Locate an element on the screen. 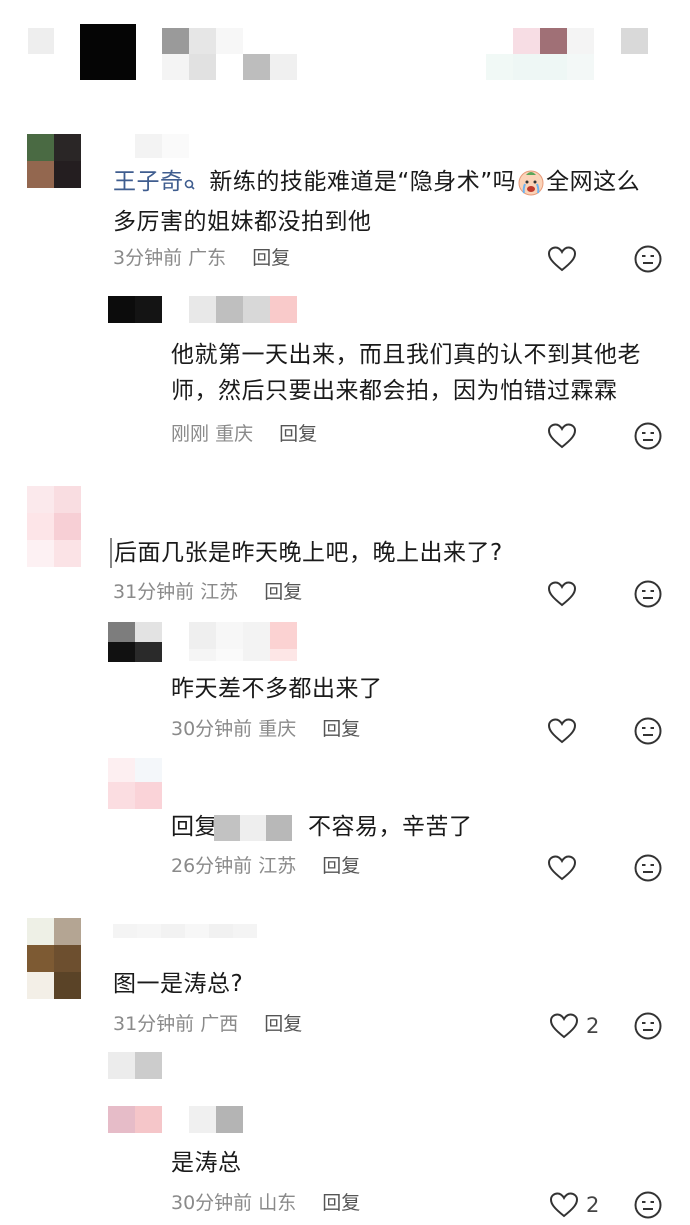  reply-text-line1: 他就第一天出来，而且我们真的认不到其他老 is located at coordinates (406, 355).